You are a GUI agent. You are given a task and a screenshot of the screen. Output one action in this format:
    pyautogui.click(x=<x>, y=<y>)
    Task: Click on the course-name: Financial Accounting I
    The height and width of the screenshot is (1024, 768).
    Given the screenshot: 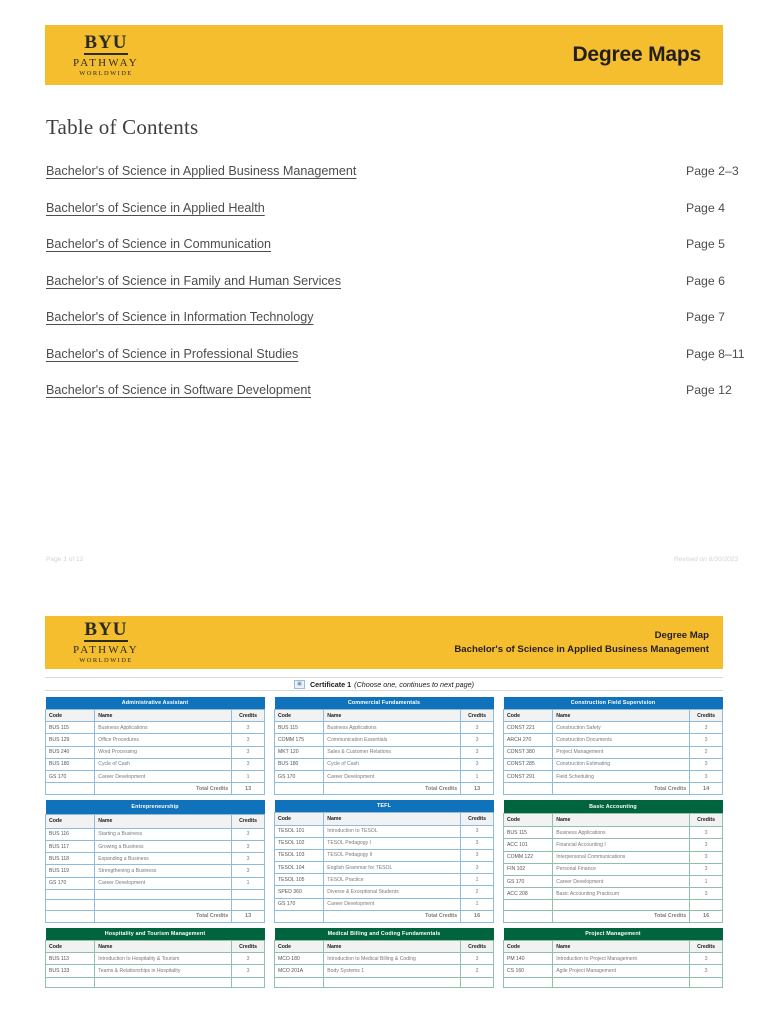 What is the action you would take?
    pyautogui.click(x=621, y=845)
    